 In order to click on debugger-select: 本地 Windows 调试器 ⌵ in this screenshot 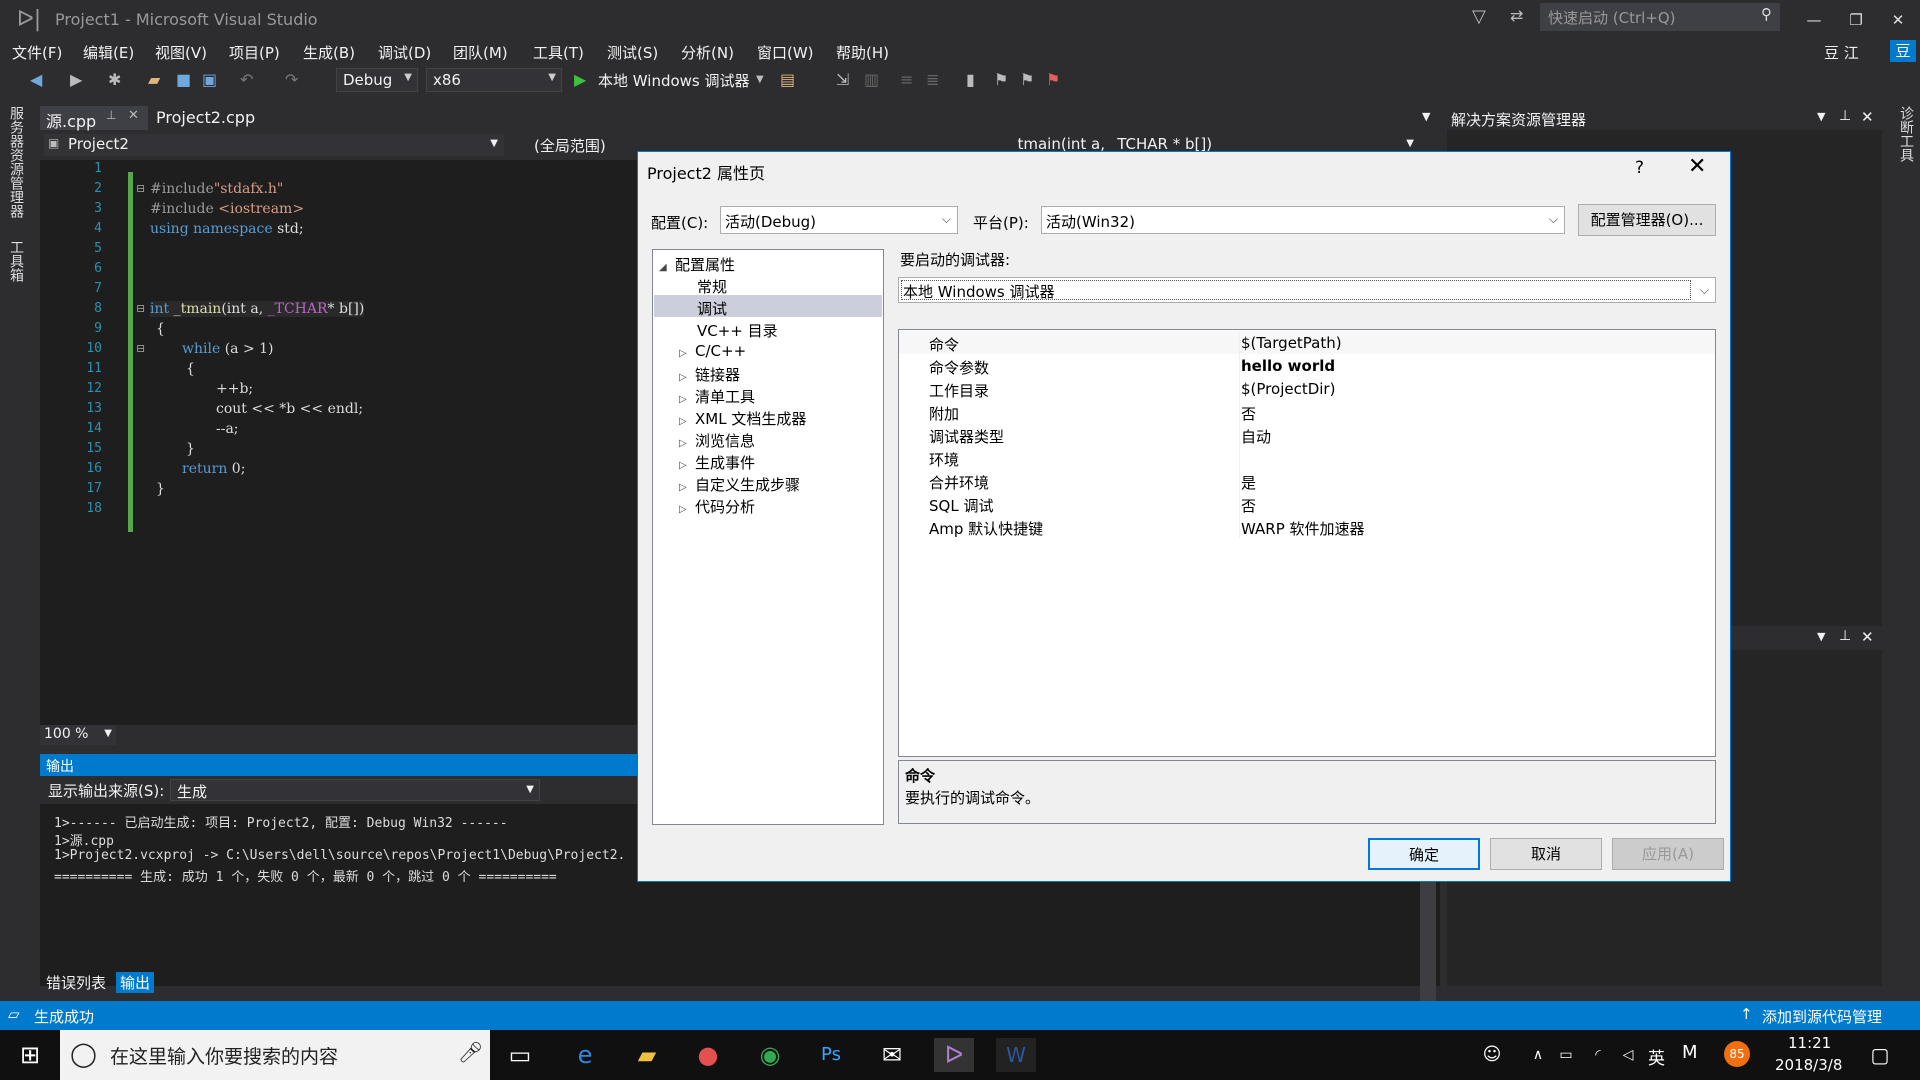, I will do `click(1307, 290)`.